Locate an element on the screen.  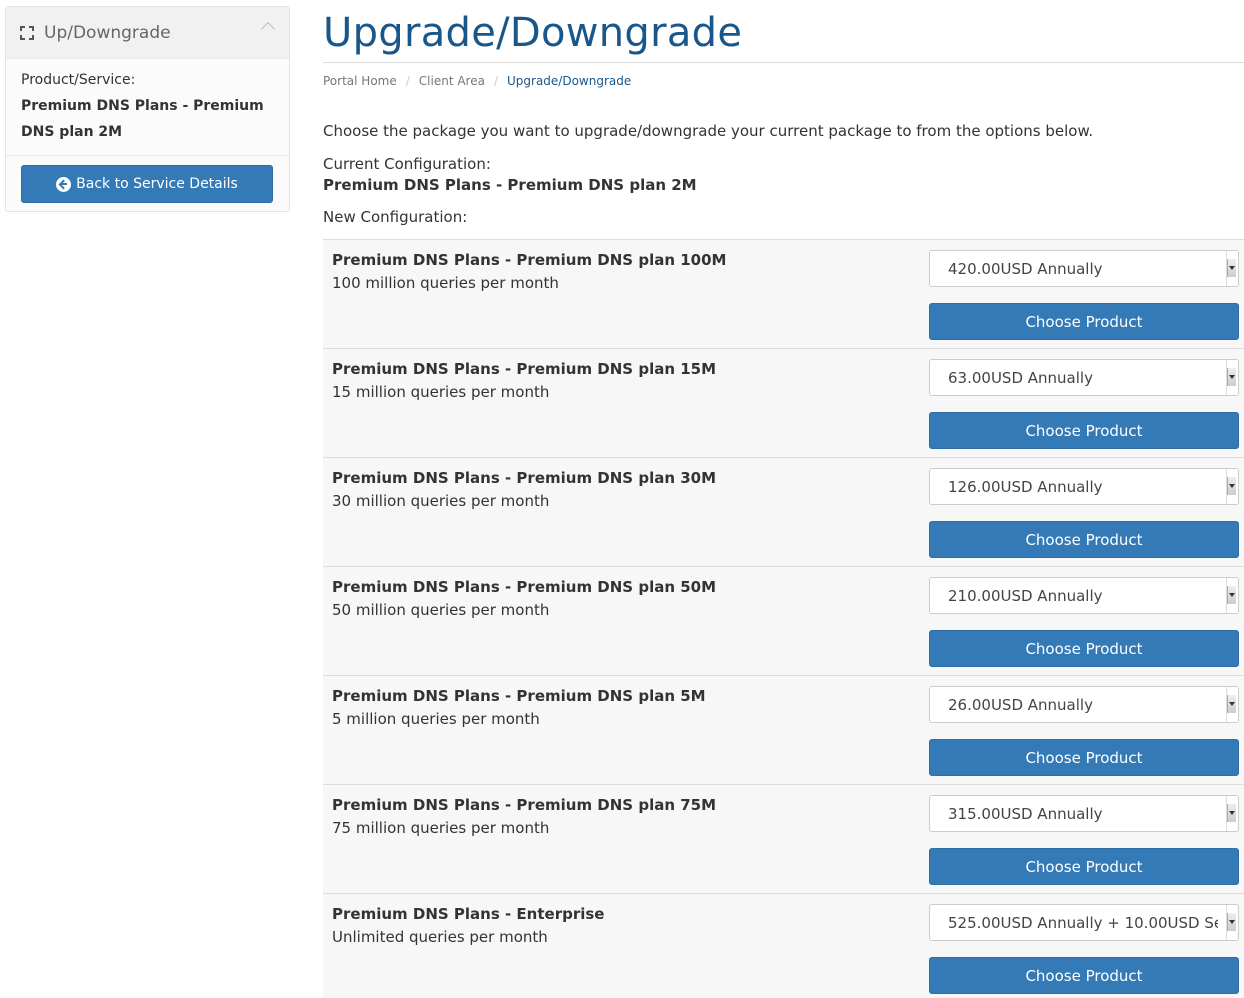
plan-description: 50 million queries per month is located at coordinates (441, 610).